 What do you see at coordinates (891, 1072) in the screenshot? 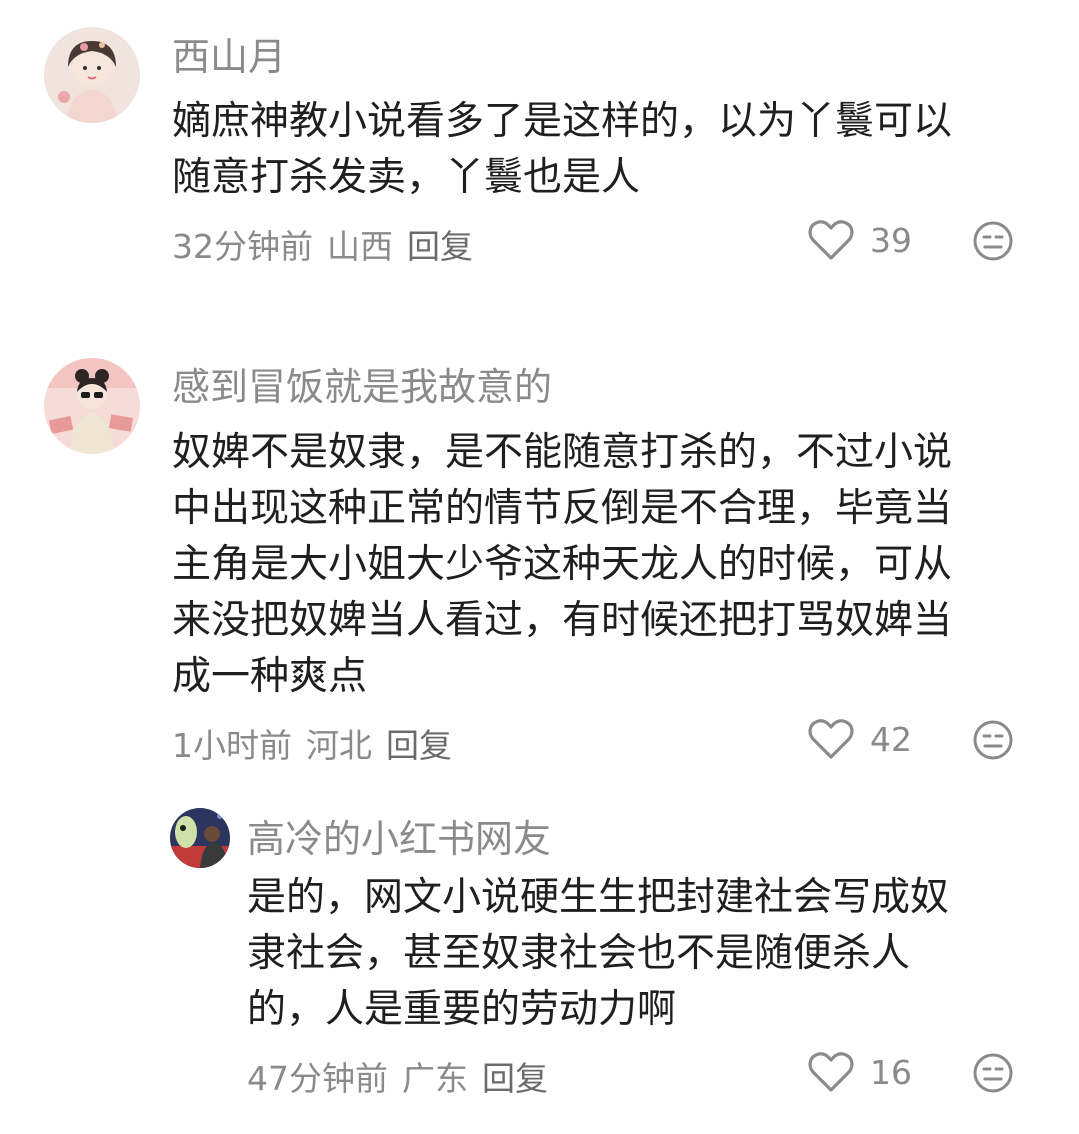
I see `like-count: 16` at bounding box center [891, 1072].